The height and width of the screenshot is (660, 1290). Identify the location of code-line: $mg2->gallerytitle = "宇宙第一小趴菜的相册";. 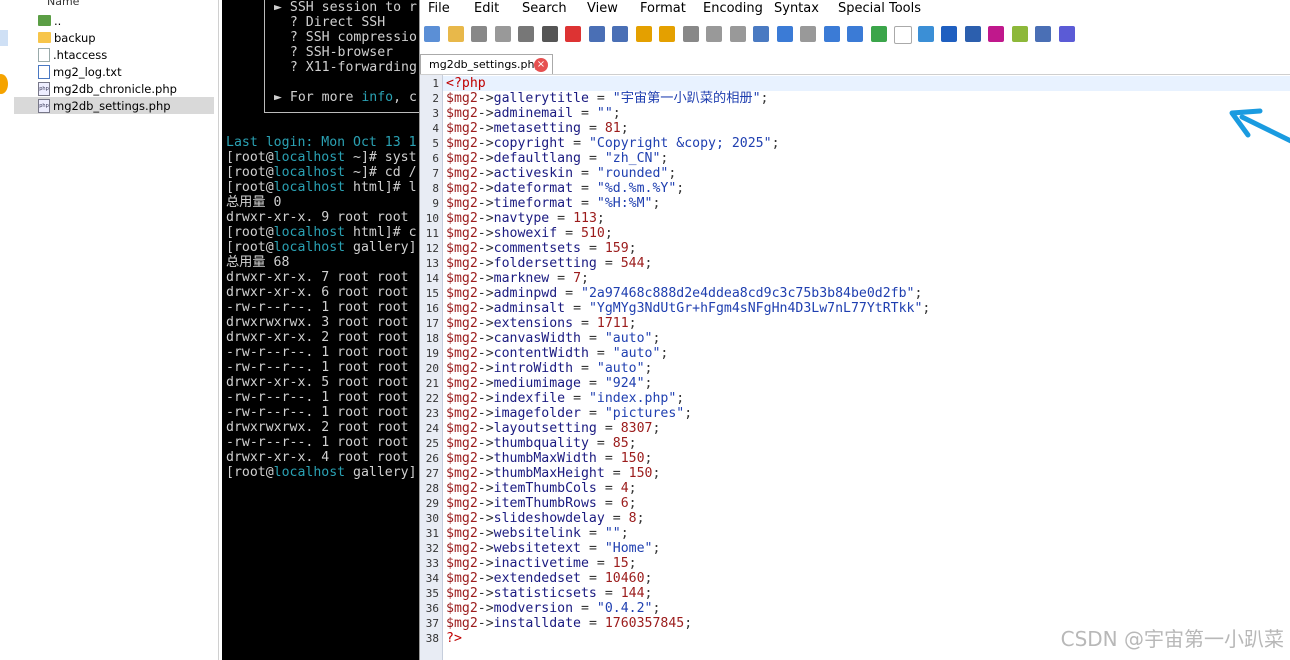
(607, 98).